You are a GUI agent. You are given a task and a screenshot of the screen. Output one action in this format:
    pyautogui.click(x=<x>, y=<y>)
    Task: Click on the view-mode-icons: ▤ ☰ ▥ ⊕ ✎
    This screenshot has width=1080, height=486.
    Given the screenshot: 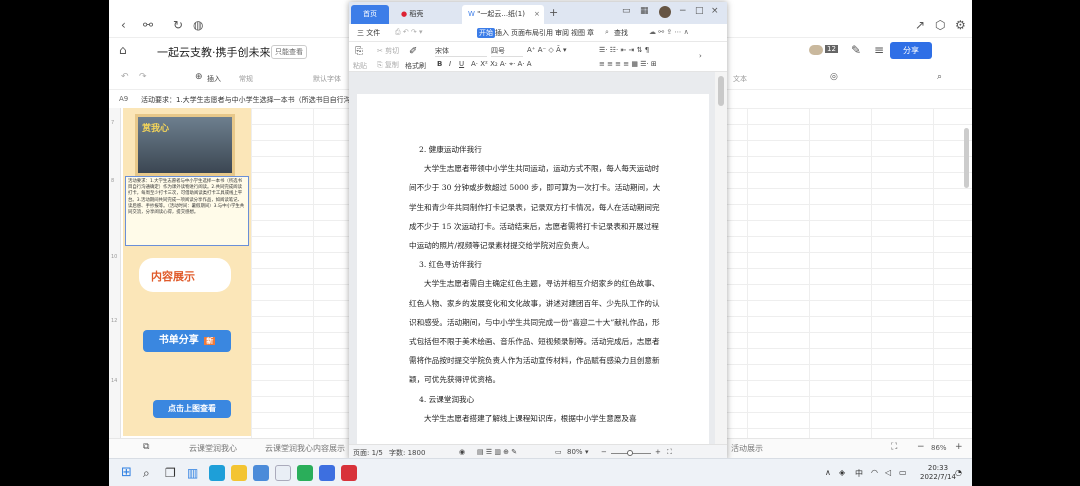 What is the action you would take?
    pyautogui.click(x=497, y=452)
    